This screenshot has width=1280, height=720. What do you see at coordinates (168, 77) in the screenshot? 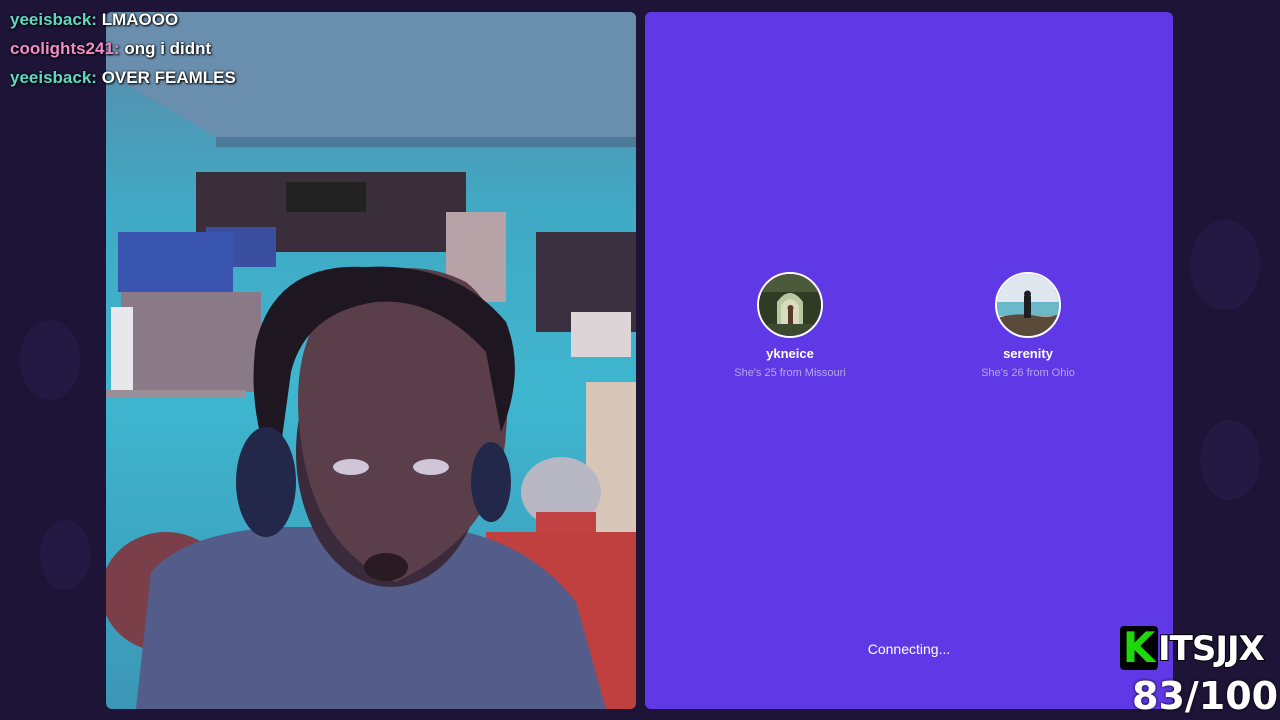
I see `chat-text: OVER FEAMLES` at bounding box center [168, 77].